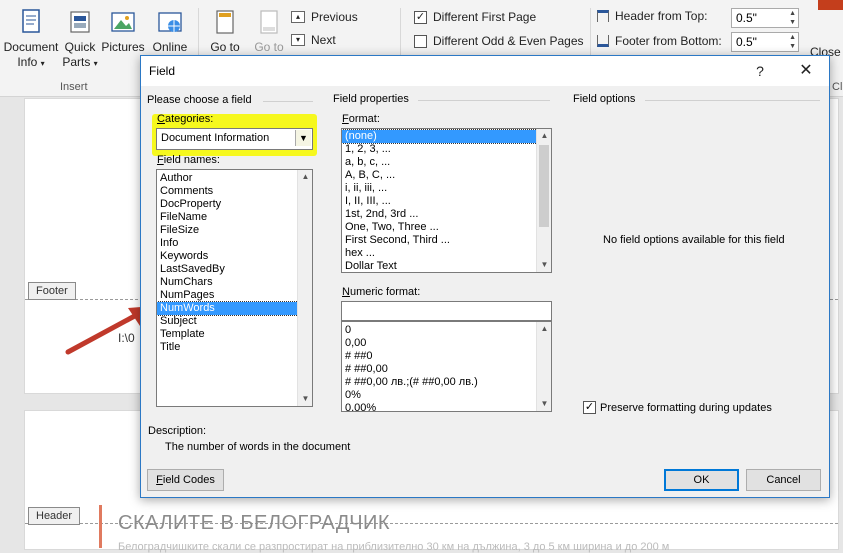 The image size is (843, 553). I want to click on title-accent-bar, so click(100, 526).